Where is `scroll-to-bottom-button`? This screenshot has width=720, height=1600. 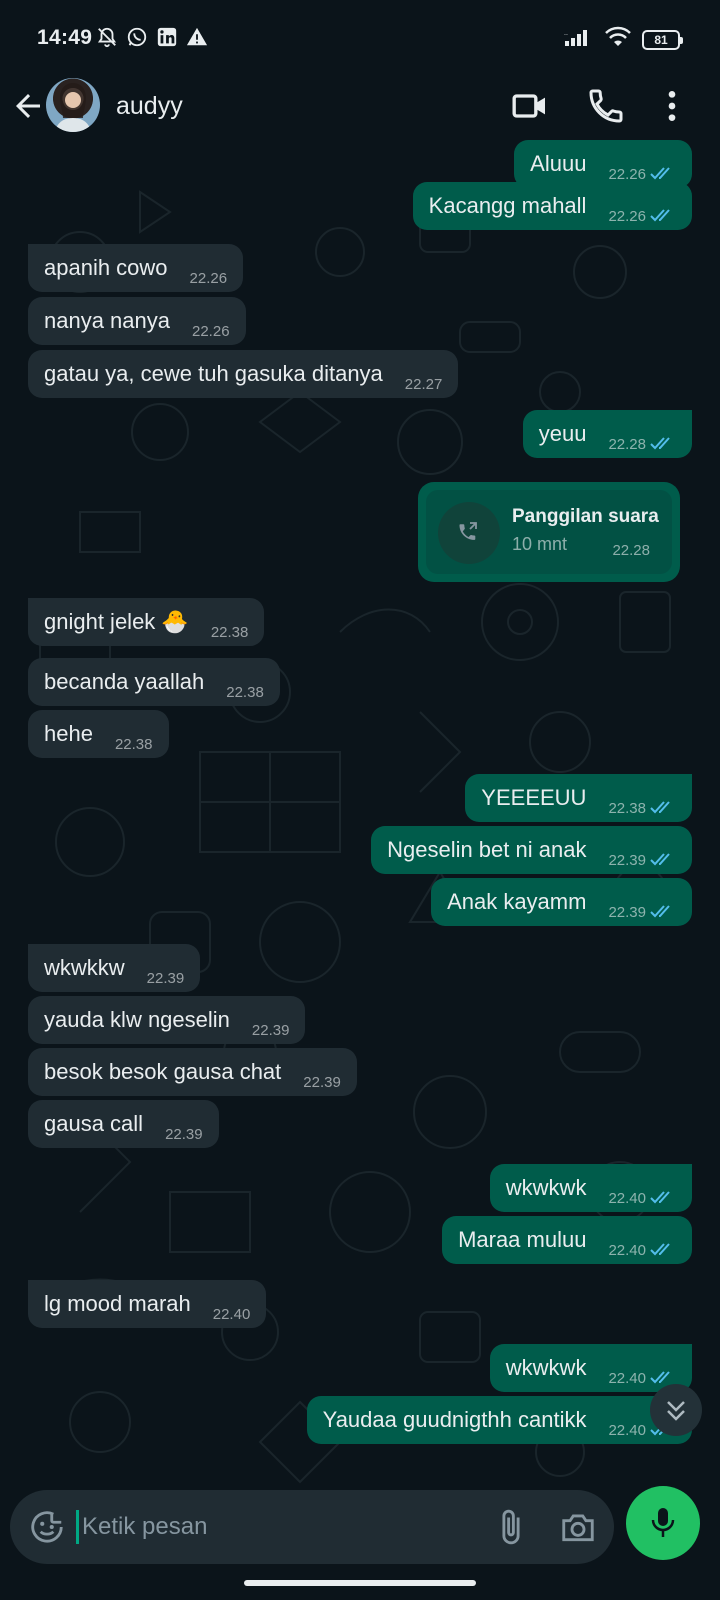
scroll-to-bottom-button is located at coordinates (676, 1410).